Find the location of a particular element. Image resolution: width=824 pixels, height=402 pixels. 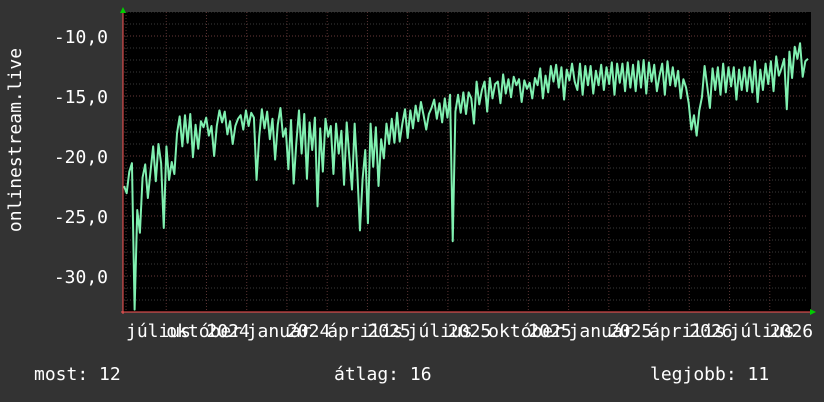

footer-best-value: 11 is located at coordinates (758, 374).